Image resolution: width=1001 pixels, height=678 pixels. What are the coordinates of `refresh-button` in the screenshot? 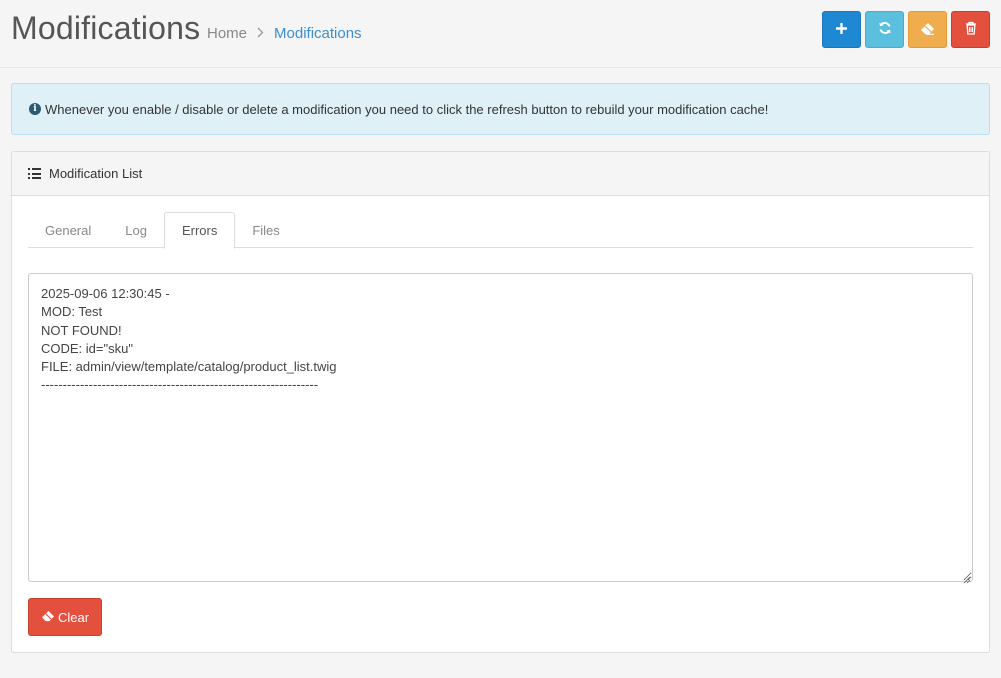 It's located at (884, 29).